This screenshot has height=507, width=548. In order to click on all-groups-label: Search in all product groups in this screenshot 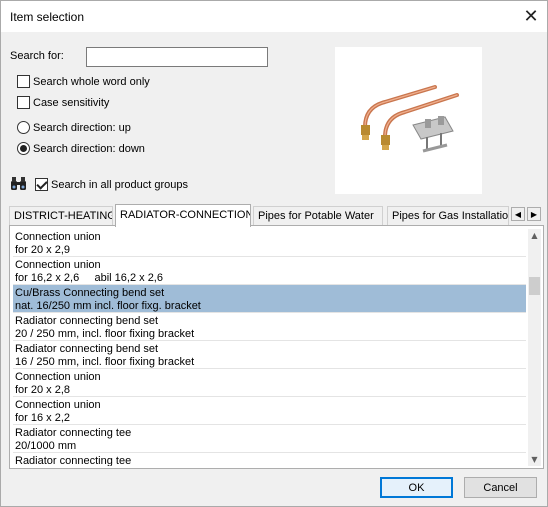, I will do `click(119, 185)`.